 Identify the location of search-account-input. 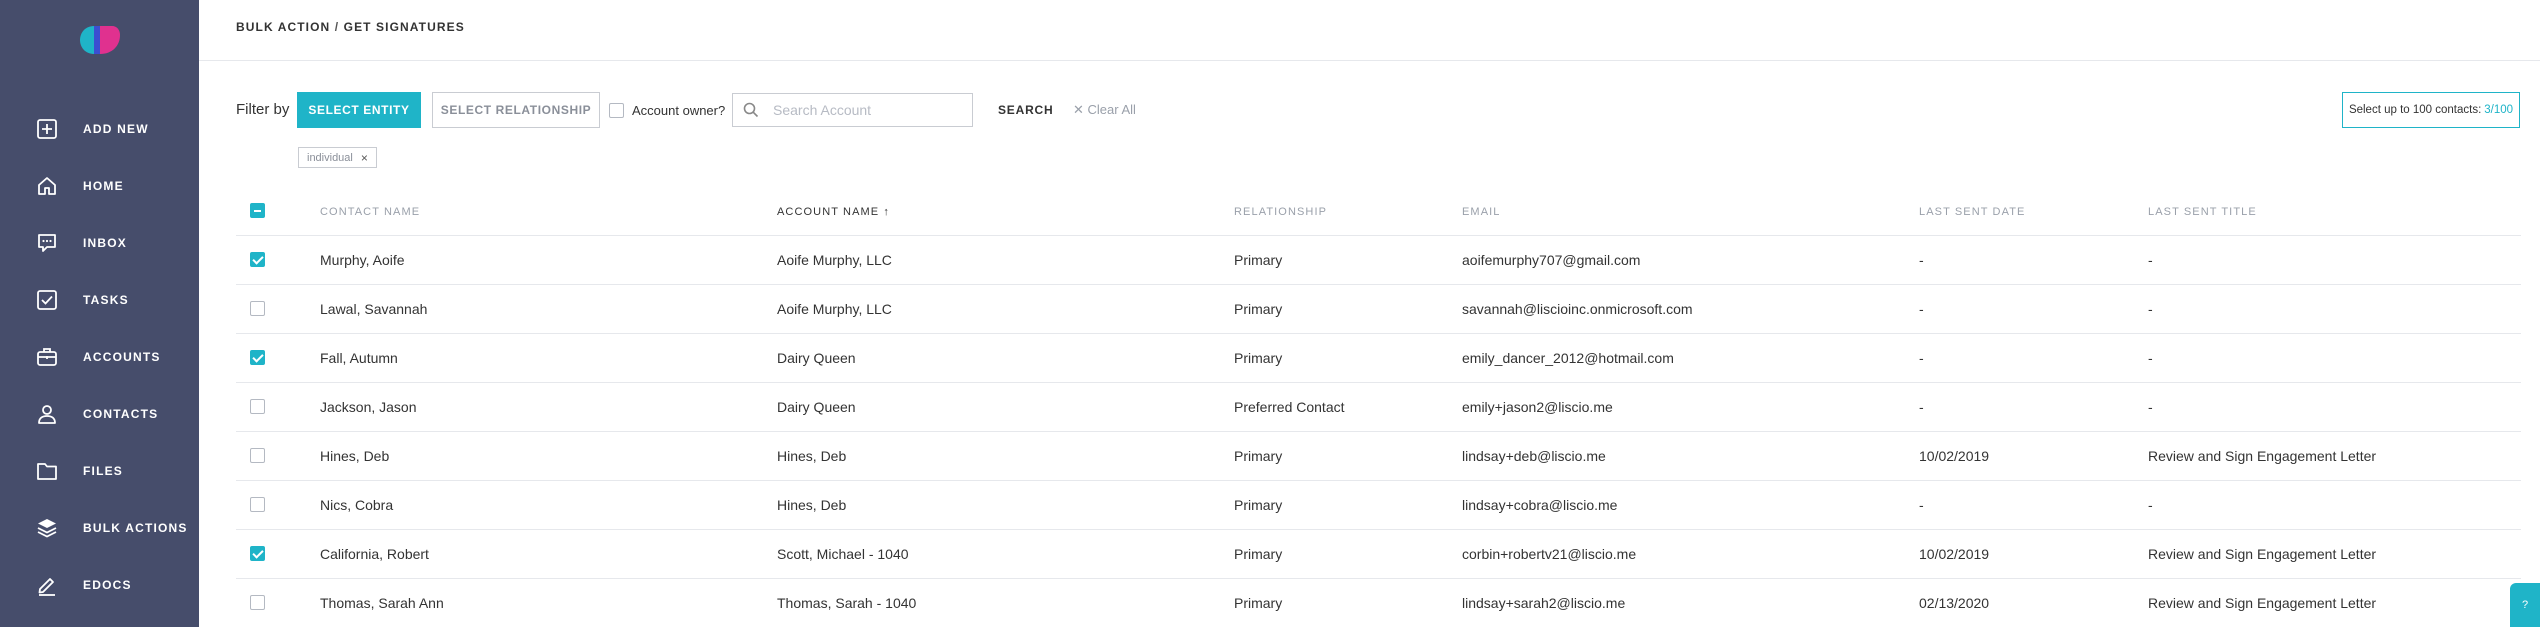
(870, 110).